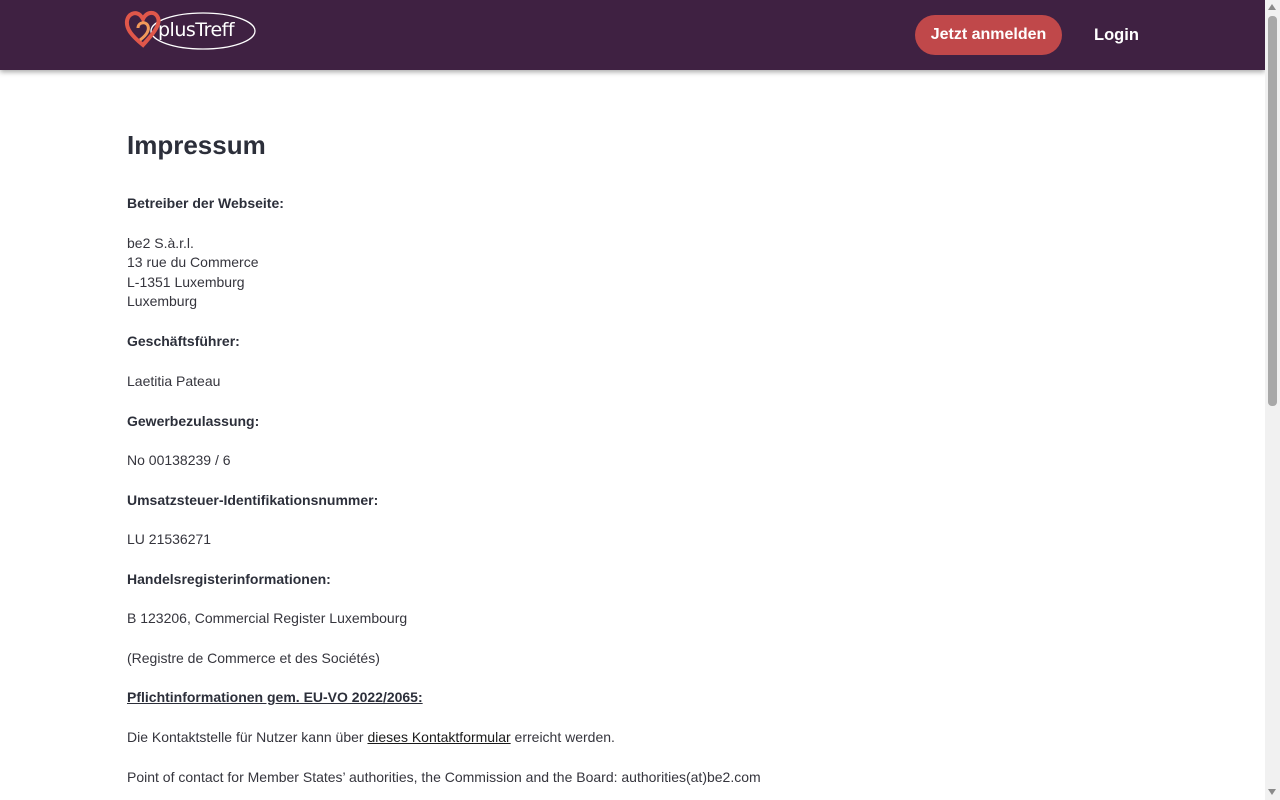  What do you see at coordinates (205, 203) in the screenshot?
I see `operator-heading: Betreiber der Webseite:` at bounding box center [205, 203].